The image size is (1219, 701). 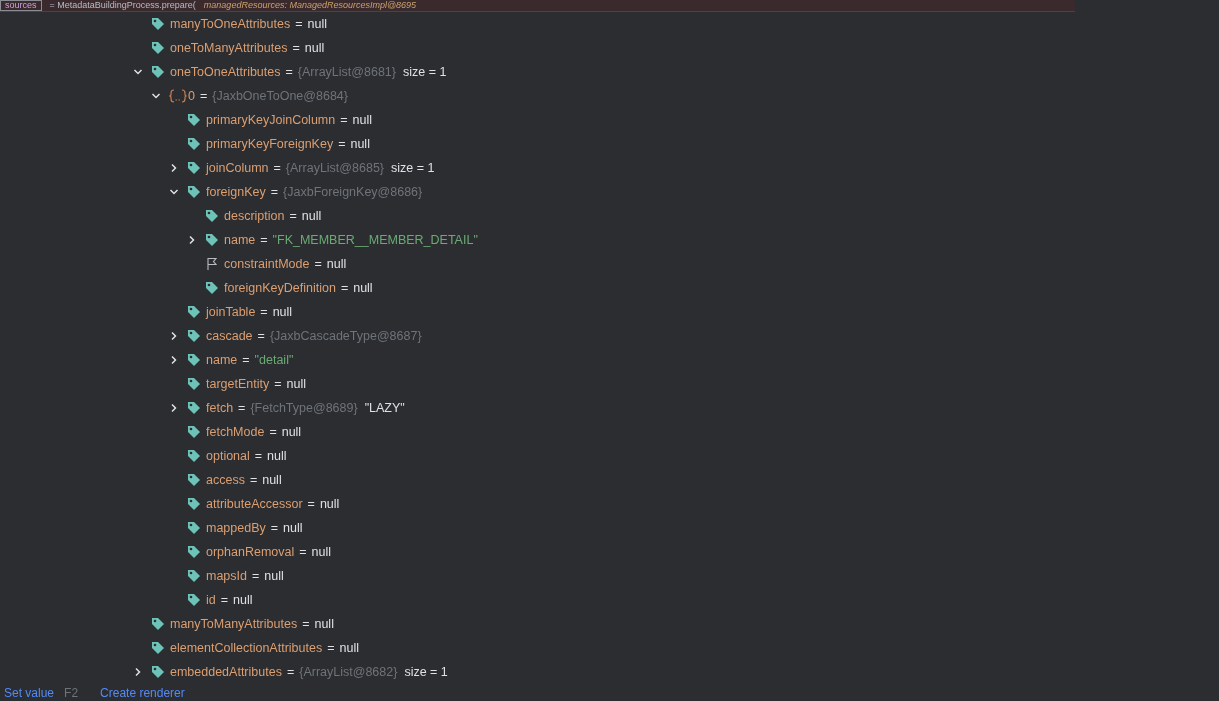 What do you see at coordinates (254, 504) in the screenshot?
I see `field-name: attributeAccessor` at bounding box center [254, 504].